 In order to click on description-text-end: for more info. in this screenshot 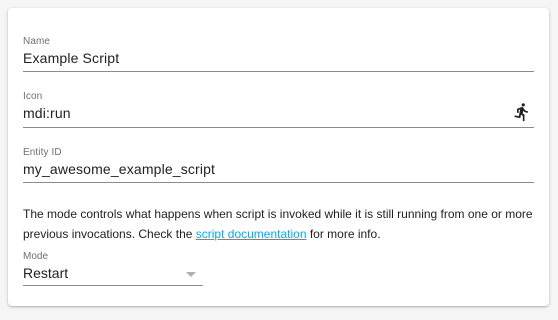, I will do `click(343, 234)`.